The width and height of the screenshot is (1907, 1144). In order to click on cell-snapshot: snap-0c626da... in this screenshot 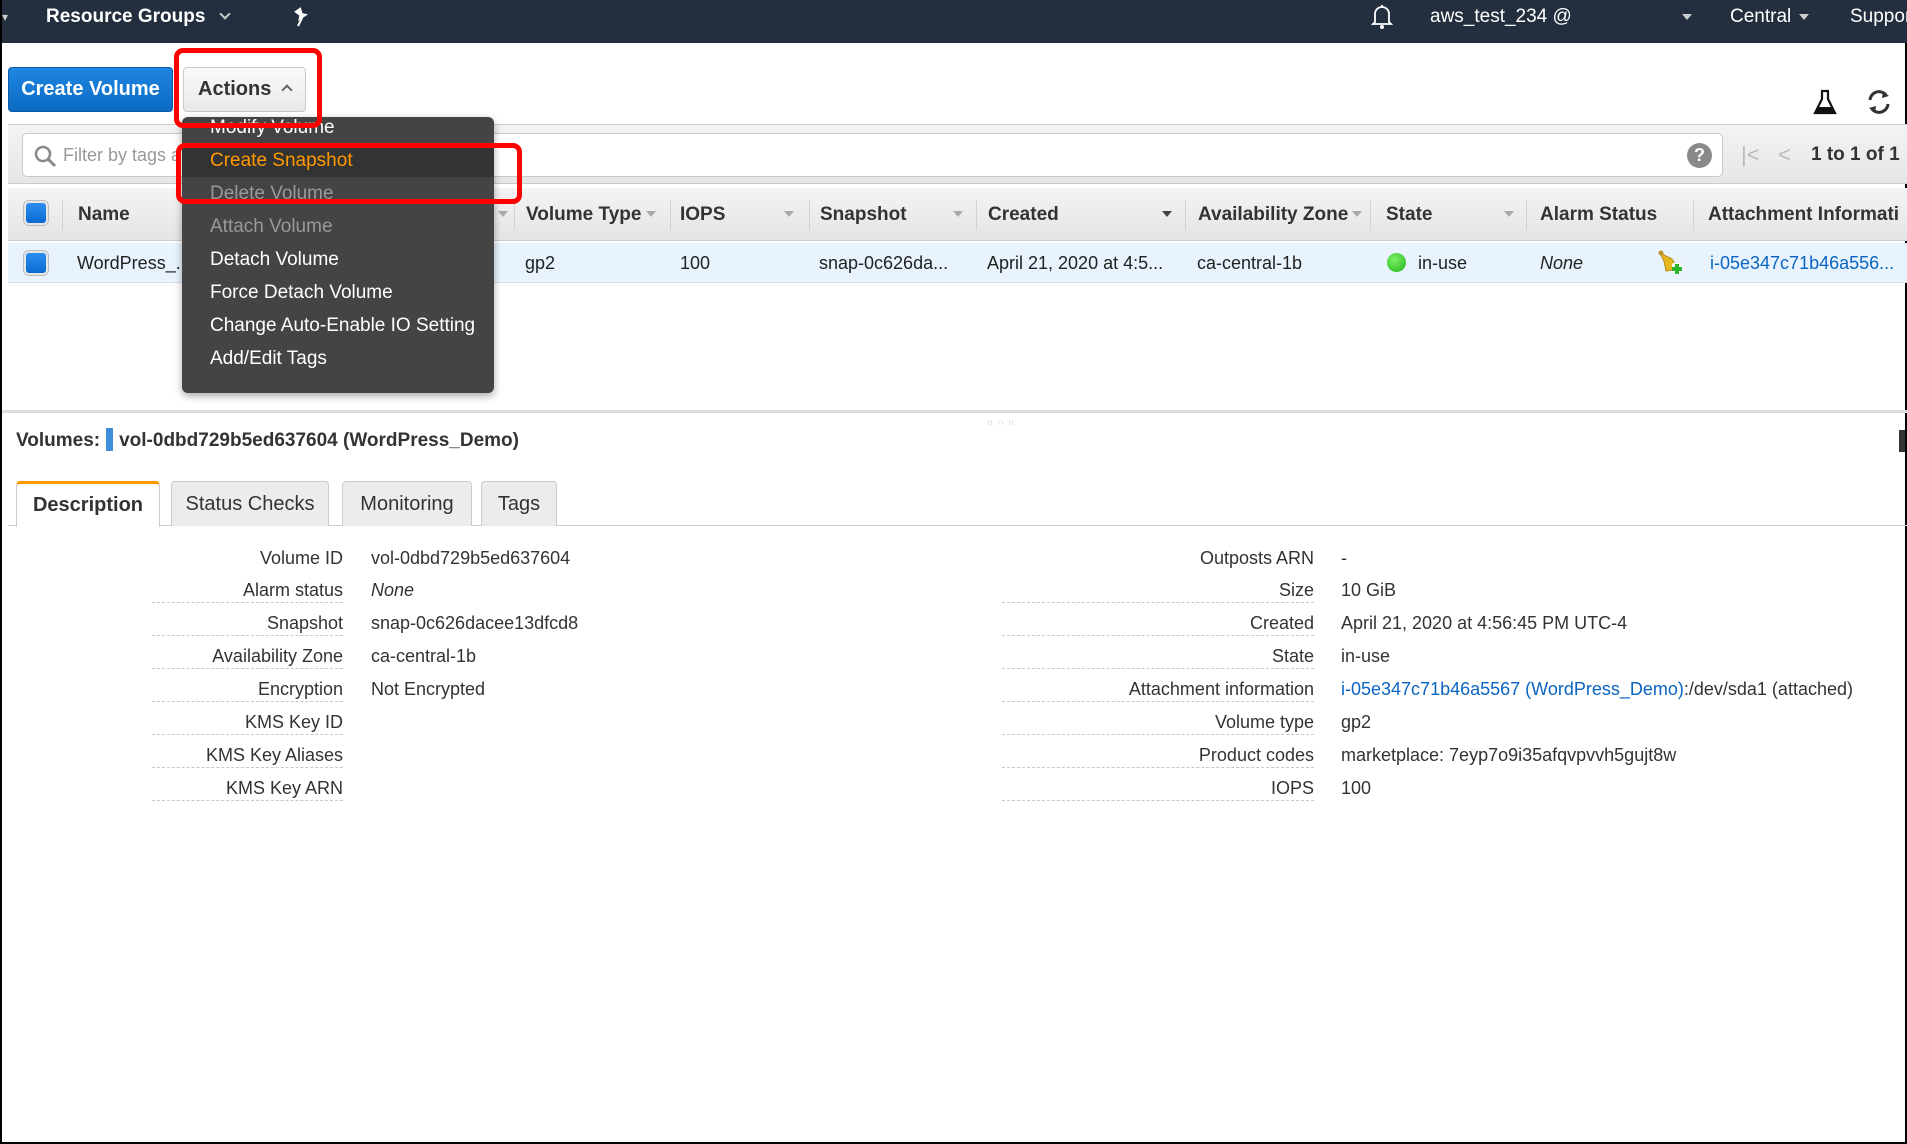, I will do `click(884, 263)`.